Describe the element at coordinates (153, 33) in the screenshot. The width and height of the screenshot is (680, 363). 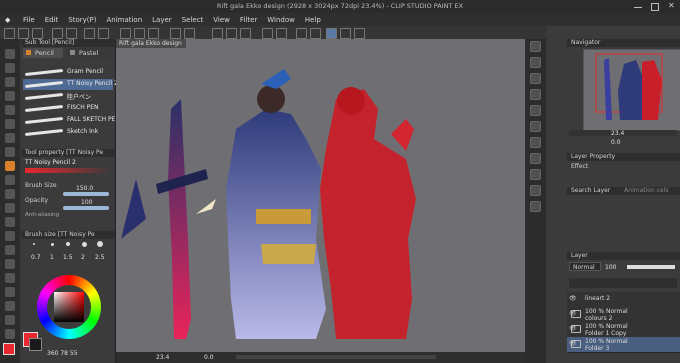
I see `select-all-icon` at that location.